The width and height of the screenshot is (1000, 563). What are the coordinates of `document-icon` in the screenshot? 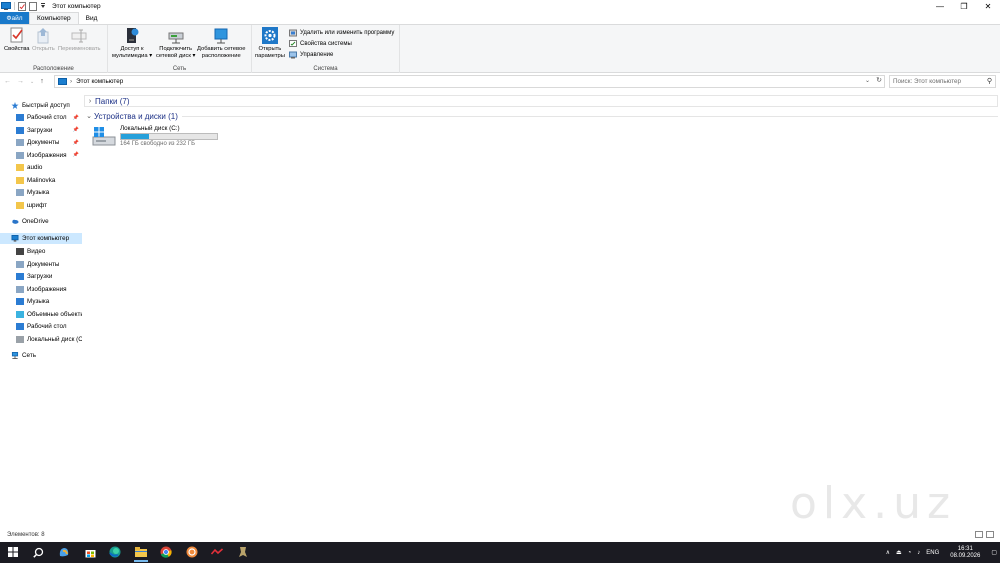 It's located at (20, 142).